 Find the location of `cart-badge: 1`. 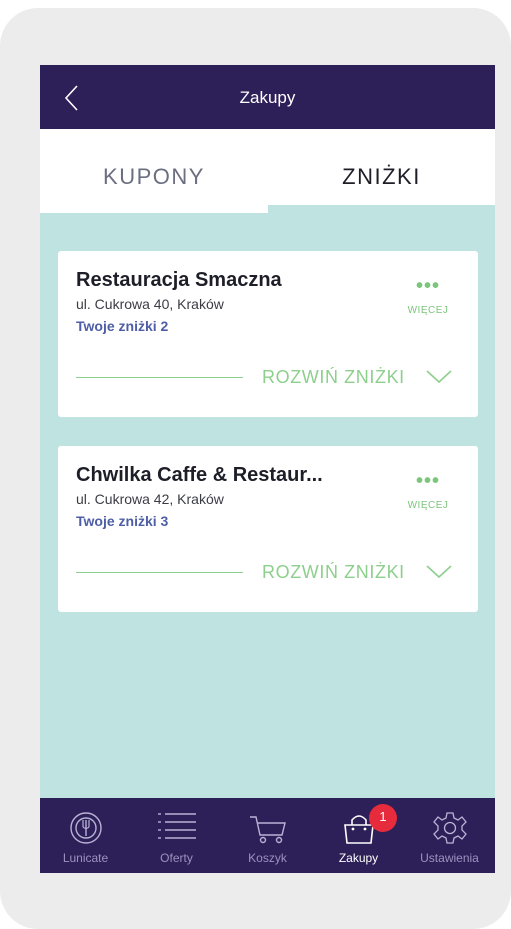

cart-badge: 1 is located at coordinates (383, 818).